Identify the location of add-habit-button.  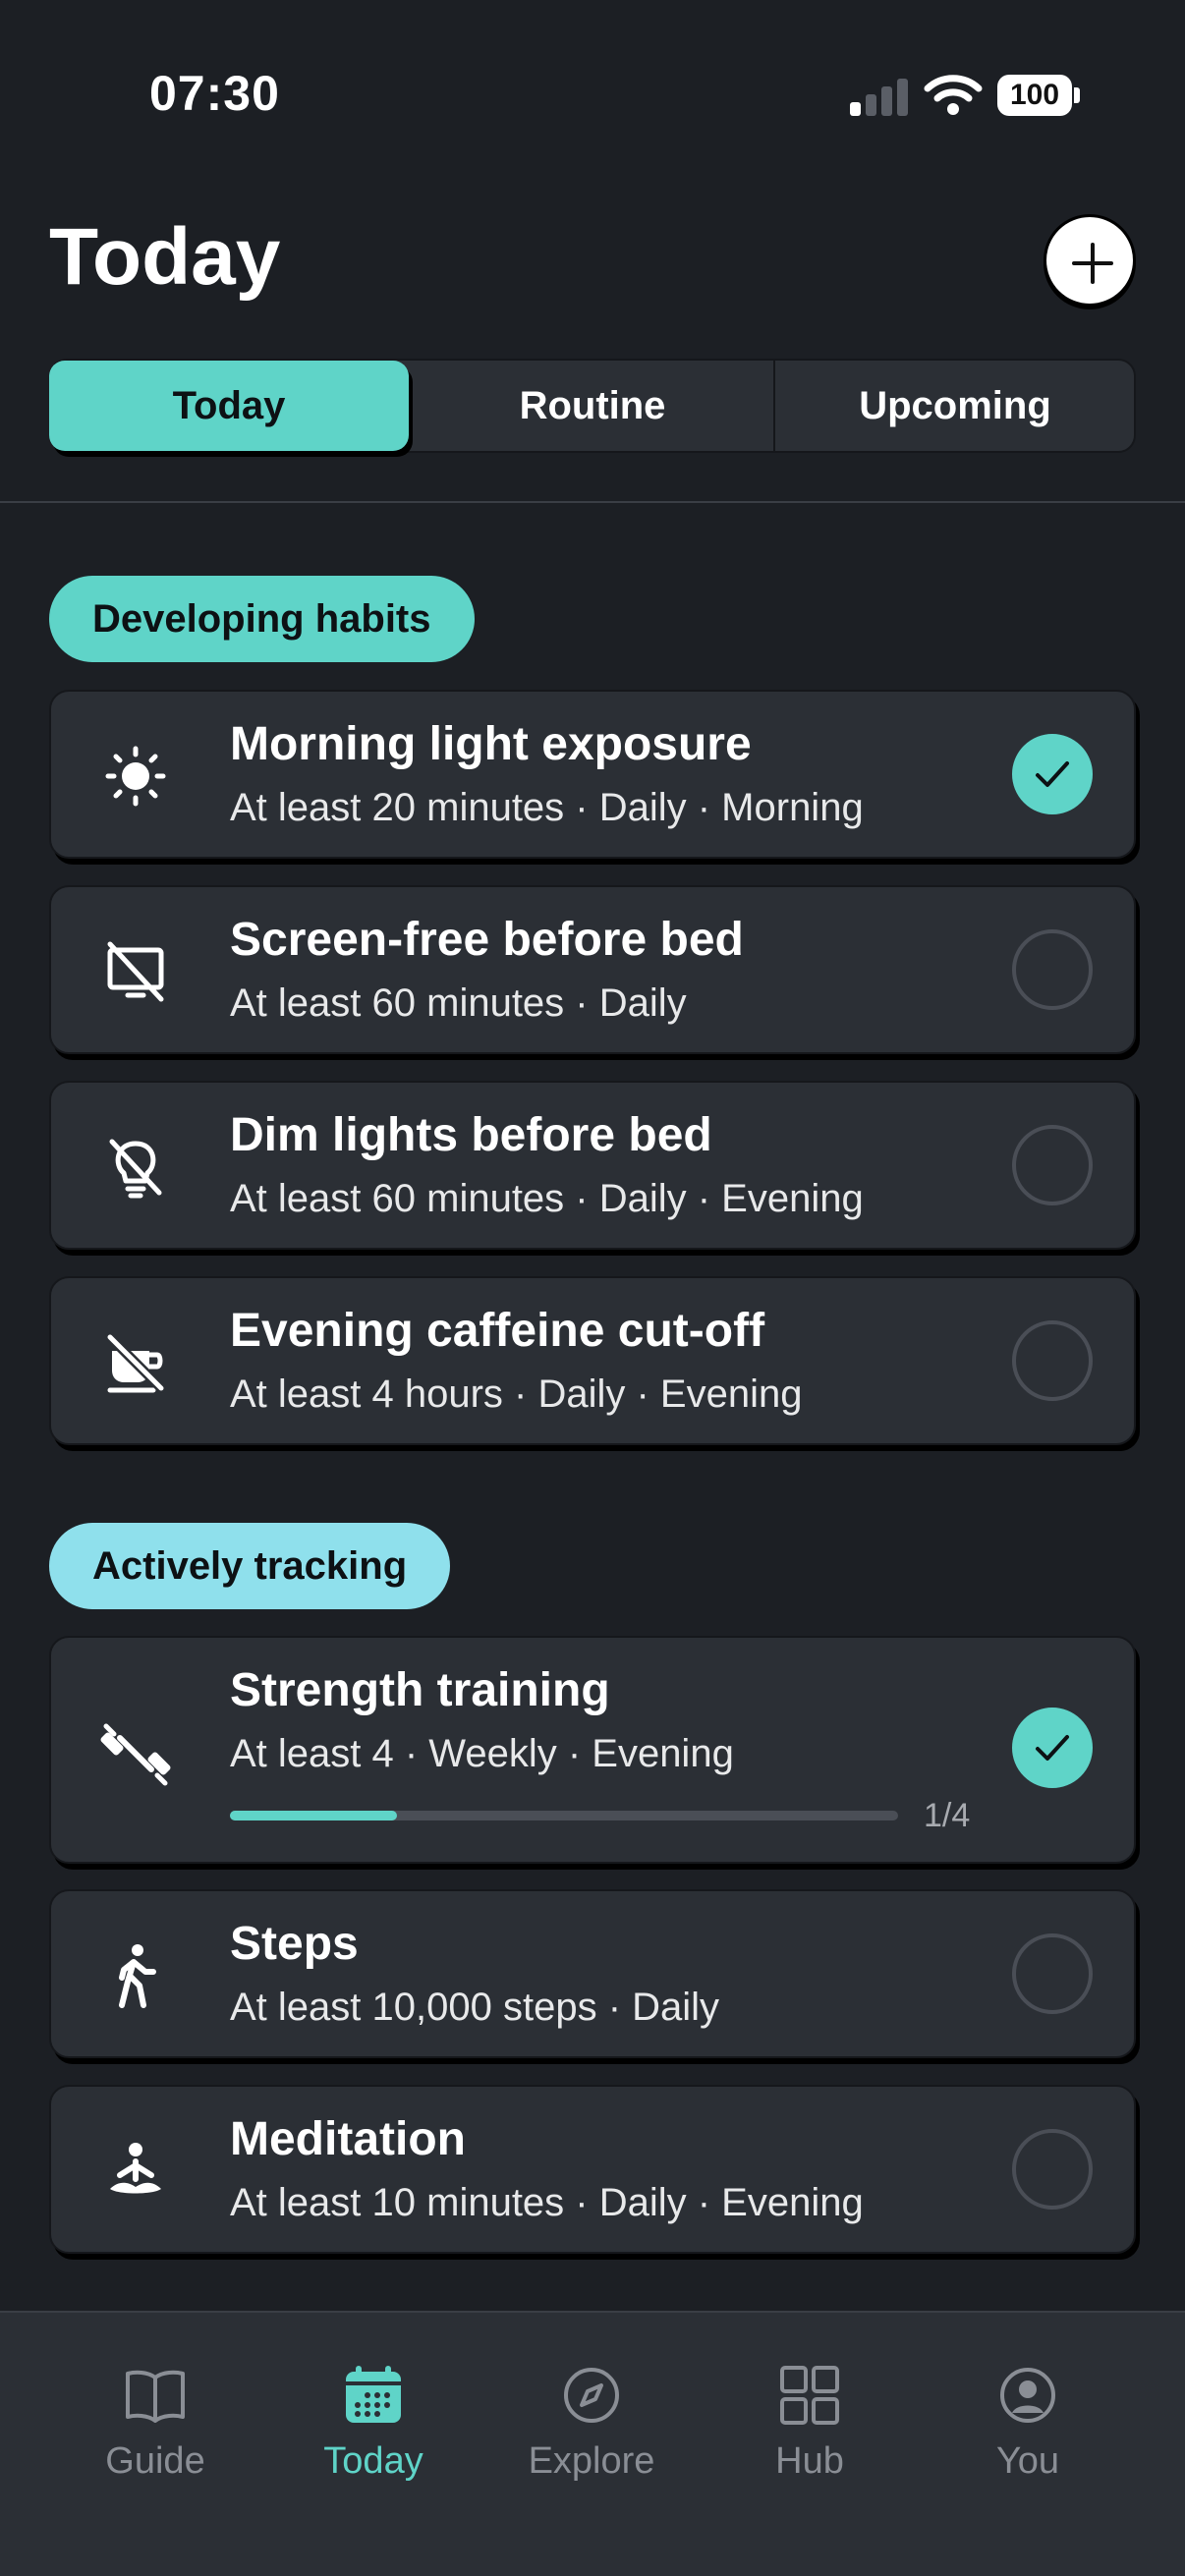
(1090, 260).